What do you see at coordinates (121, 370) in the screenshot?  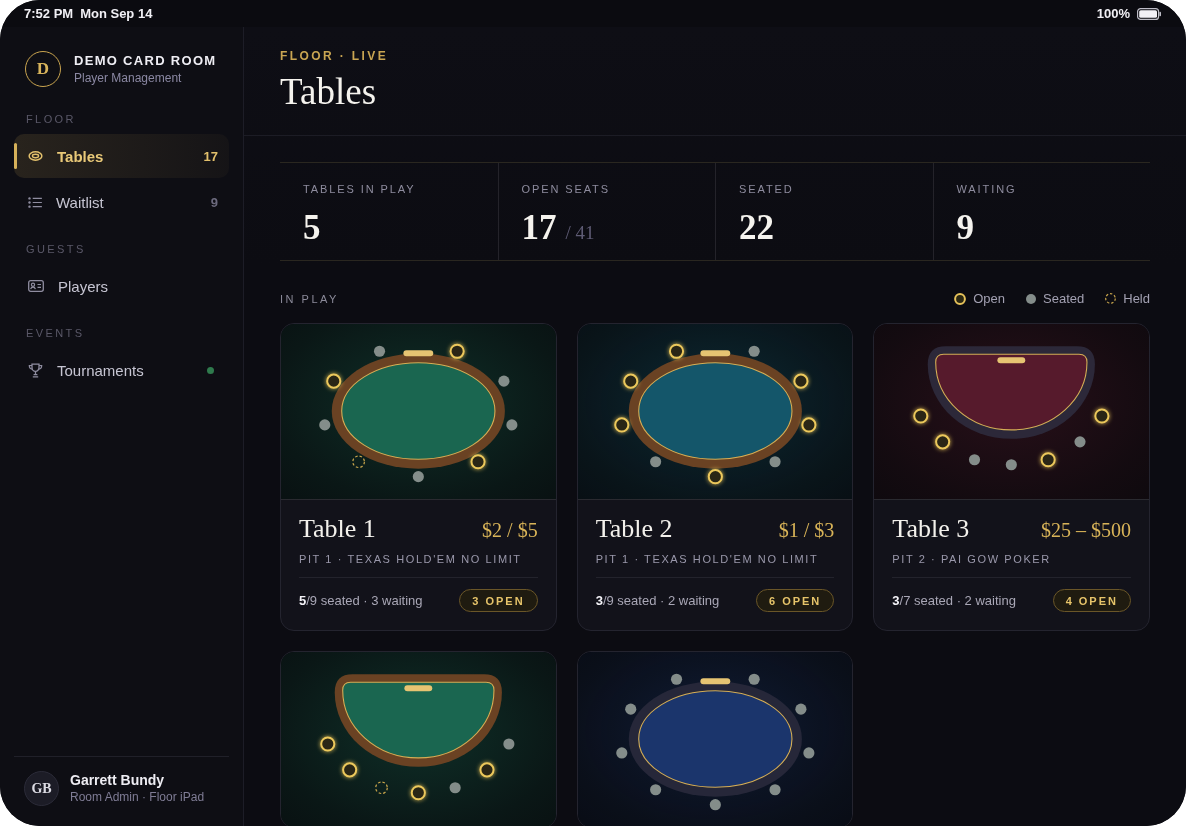 I see `nav-item: Tournaments` at bounding box center [121, 370].